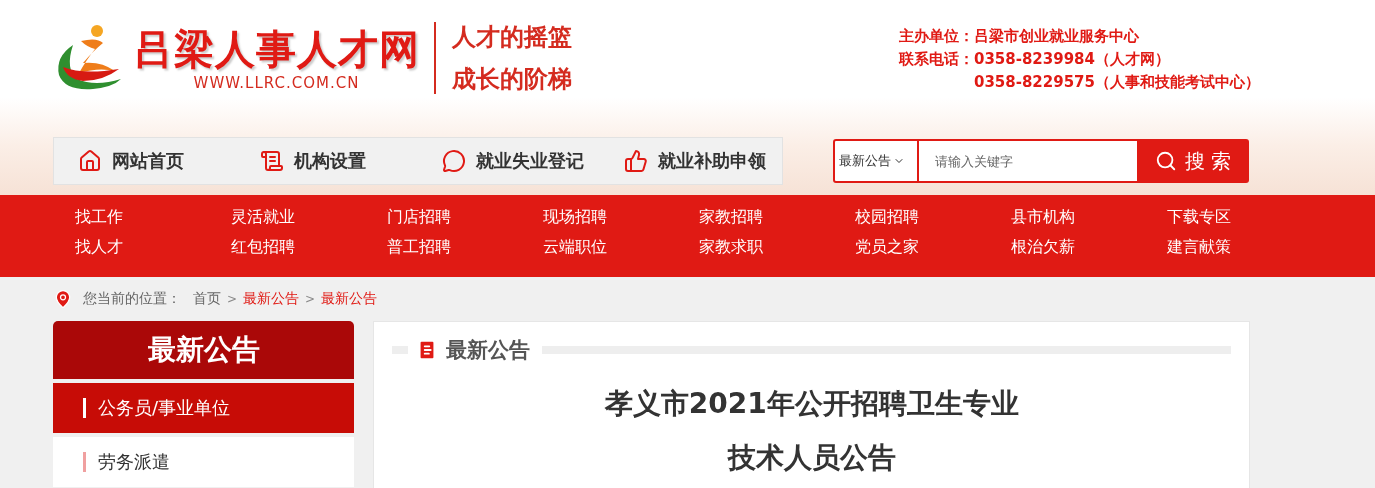 The height and width of the screenshot is (488, 1375). What do you see at coordinates (691, 161) in the screenshot?
I see `nav-link: 就业补助申领` at bounding box center [691, 161].